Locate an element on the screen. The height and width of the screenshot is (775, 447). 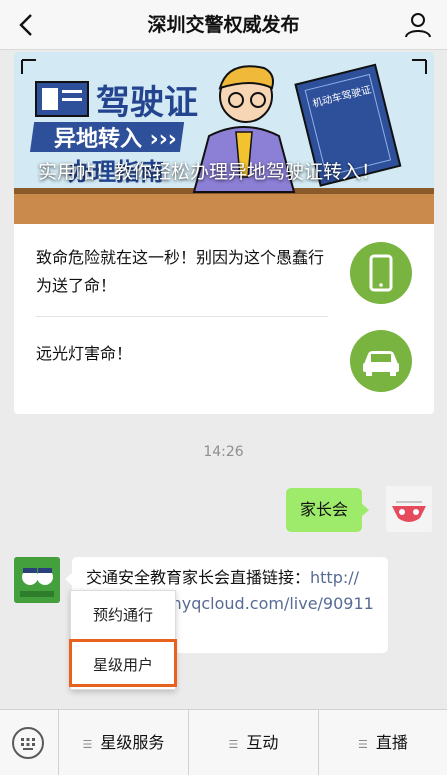
highlight-box is located at coordinates (123, 663).